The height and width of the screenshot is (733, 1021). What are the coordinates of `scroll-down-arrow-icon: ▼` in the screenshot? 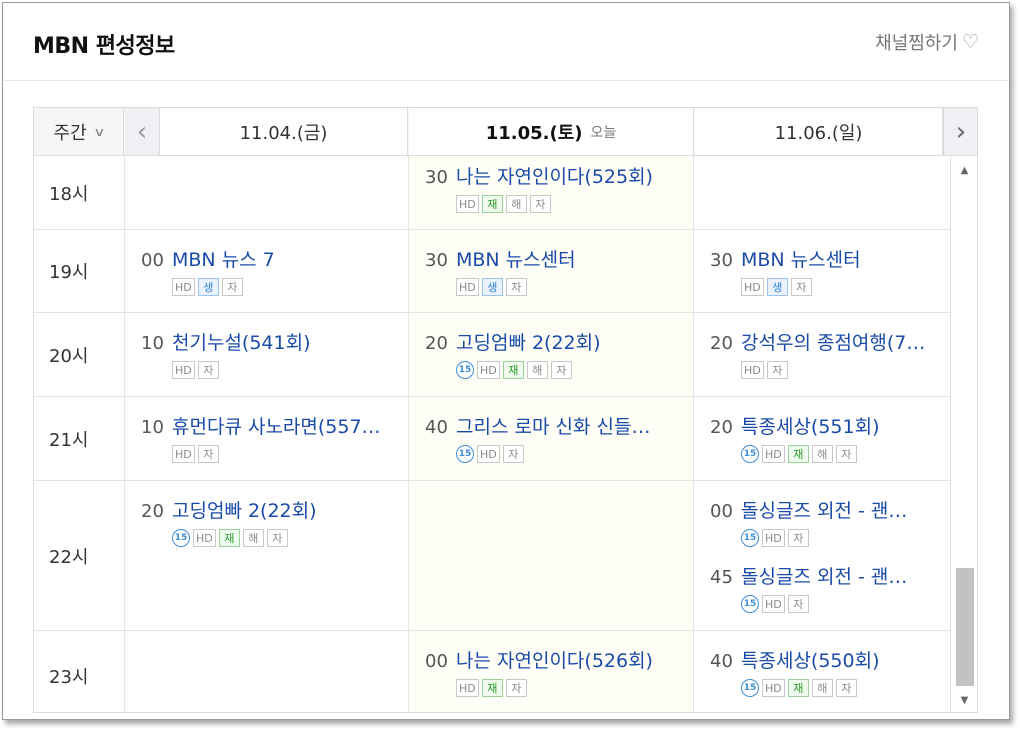 It's located at (964, 700).